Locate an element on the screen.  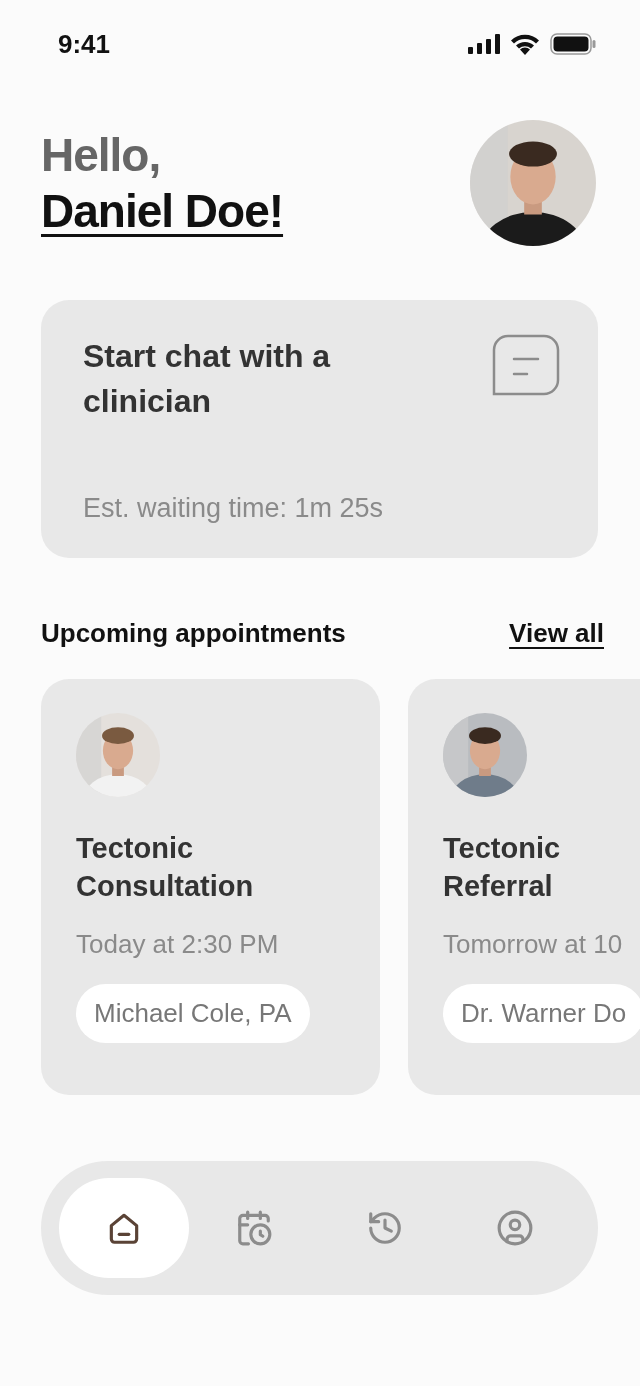
clinician-chip: Dr. Warner Do is located at coordinates (541, 1013).